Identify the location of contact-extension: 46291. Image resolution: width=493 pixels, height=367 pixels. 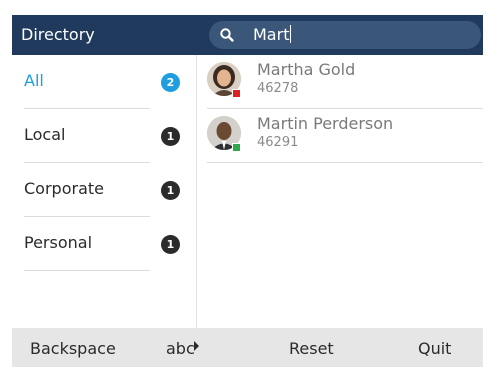
(278, 142).